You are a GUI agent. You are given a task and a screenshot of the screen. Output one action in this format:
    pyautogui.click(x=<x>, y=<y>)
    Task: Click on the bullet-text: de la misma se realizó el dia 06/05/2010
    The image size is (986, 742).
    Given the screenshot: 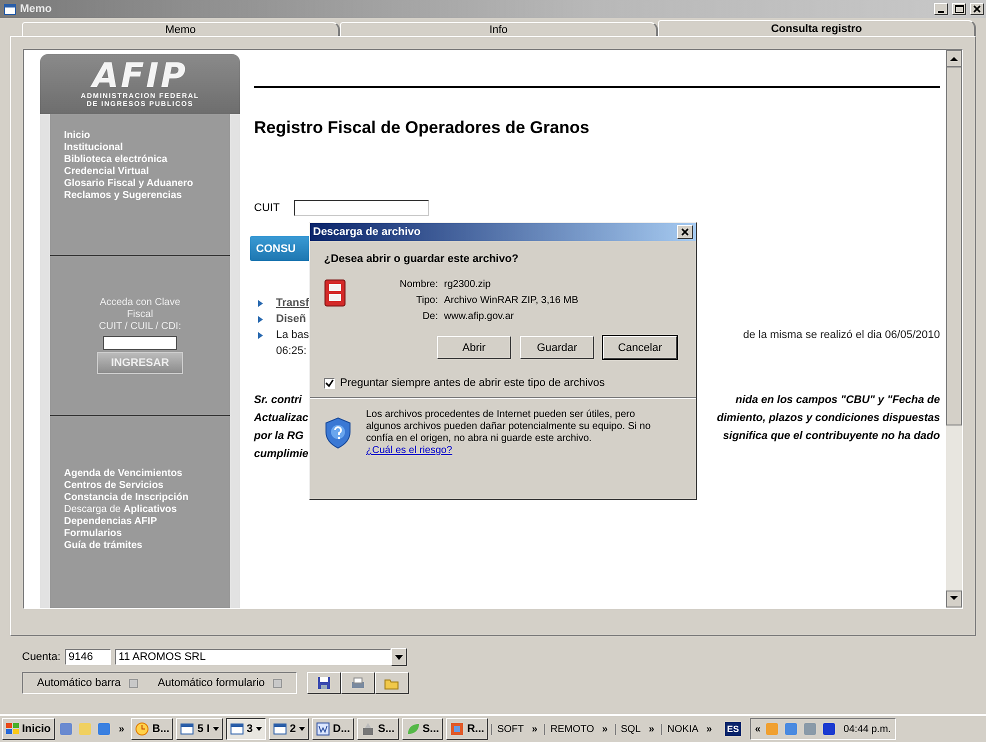 What is the action you would take?
    pyautogui.click(x=841, y=335)
    